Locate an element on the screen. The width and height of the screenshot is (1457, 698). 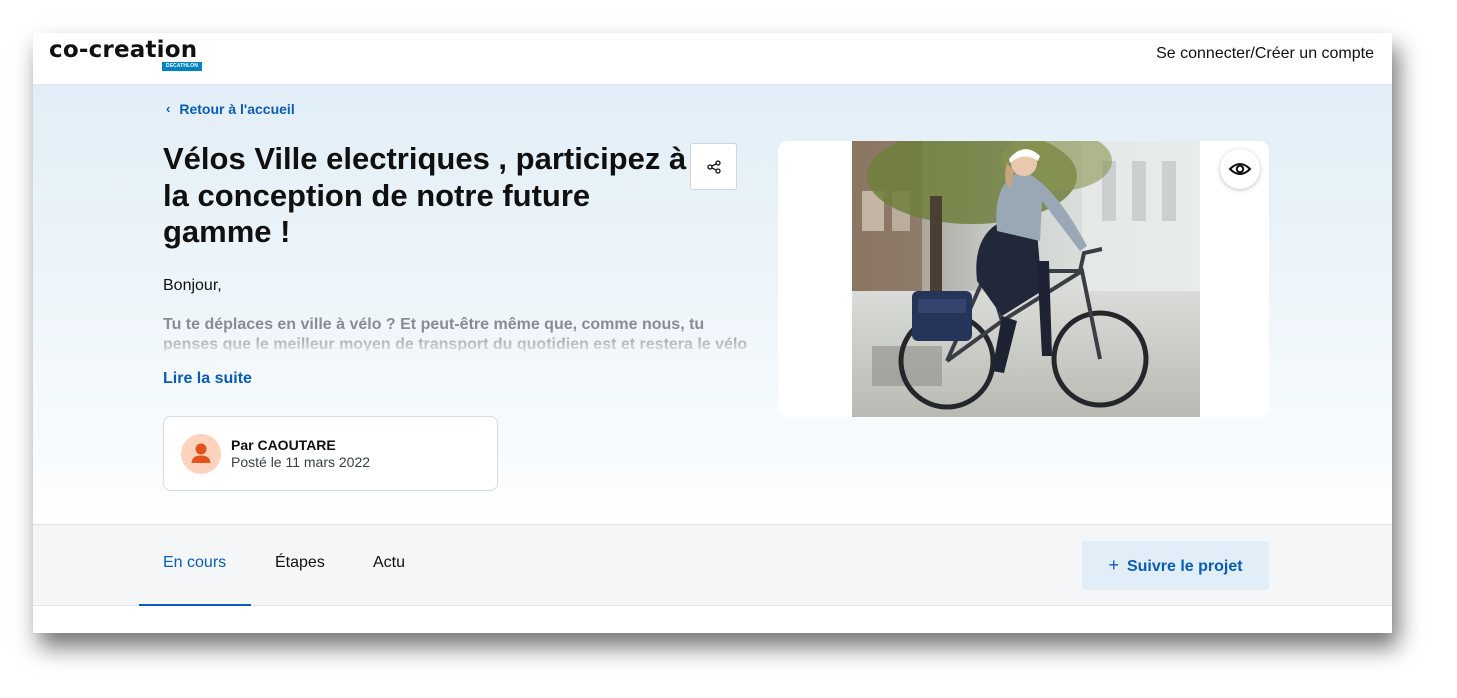
project-tab-bar: En cours Étapes Actu + Suivre le projet is located at coordinates (712, 565).